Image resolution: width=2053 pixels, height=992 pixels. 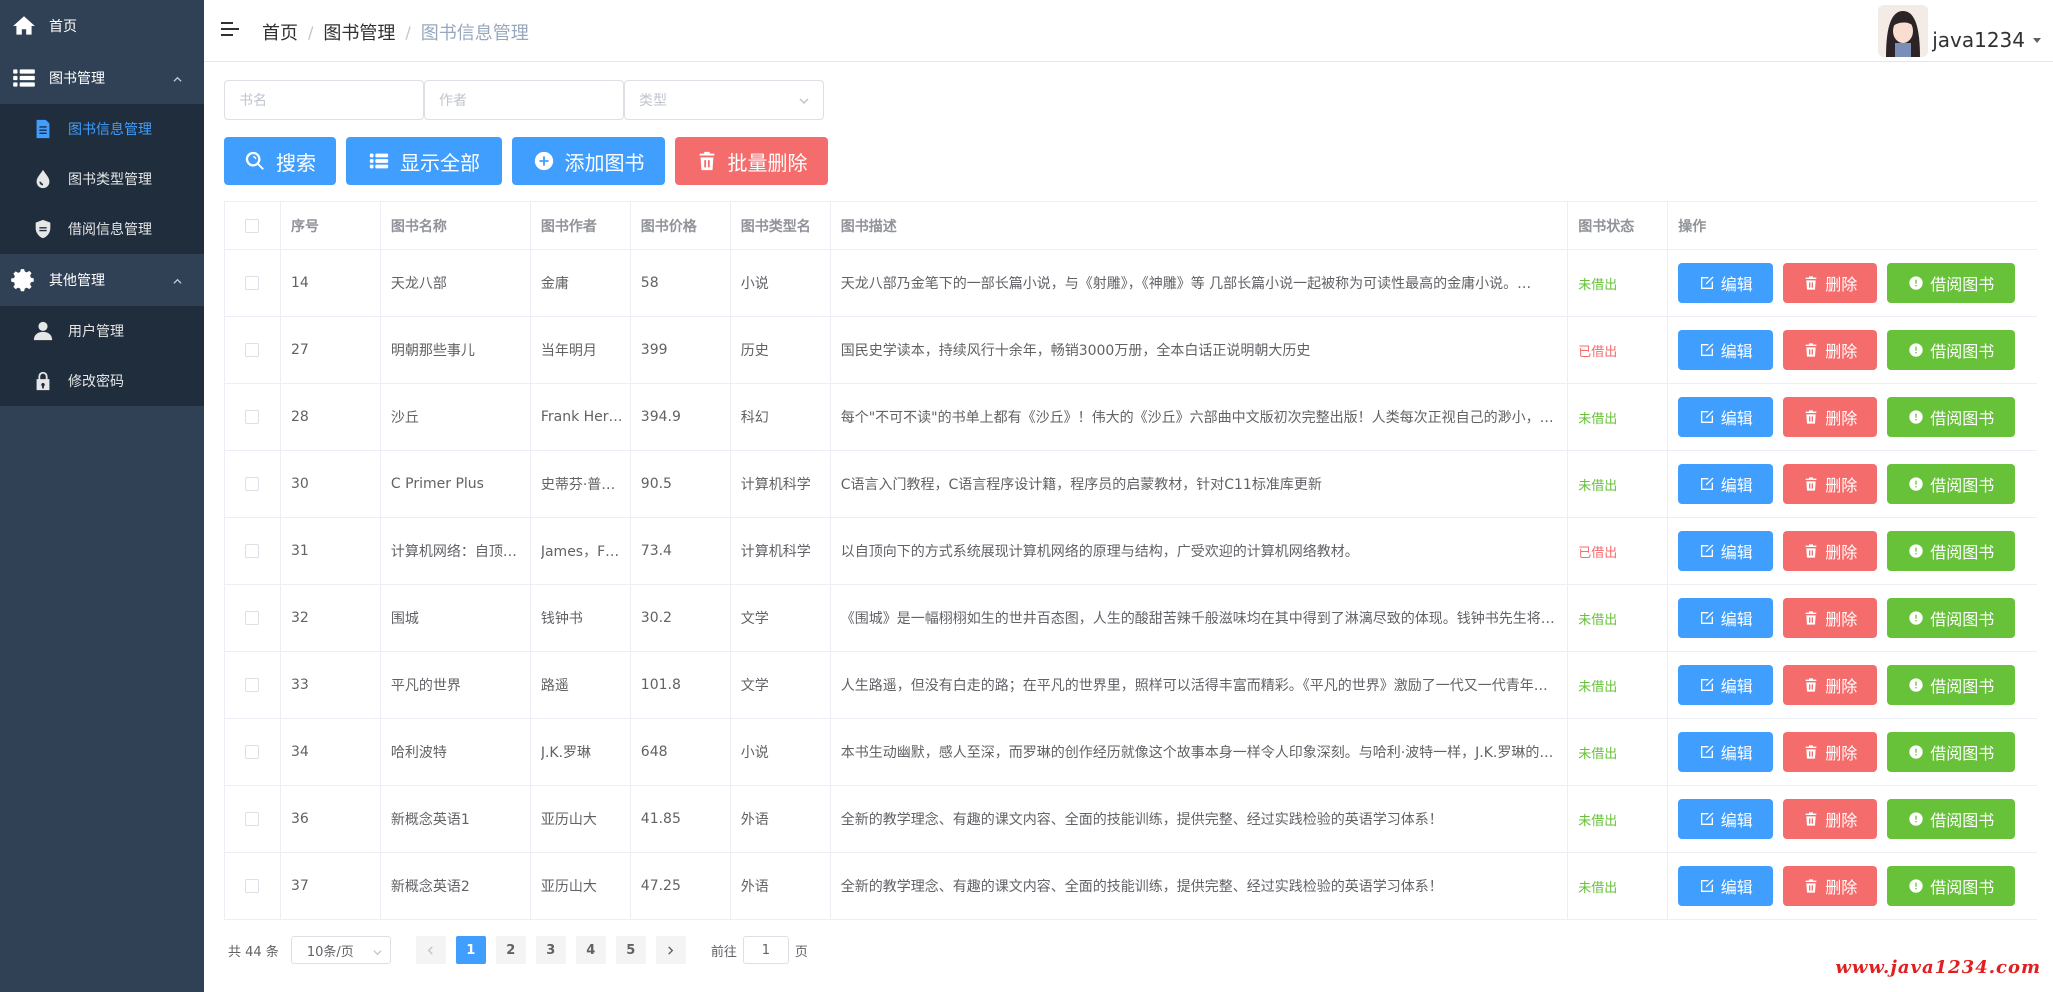 What do you see at coordinates (324, 100) in the screenshot?
I see `book-name-input: 书名` at bounding box center [324, 100].